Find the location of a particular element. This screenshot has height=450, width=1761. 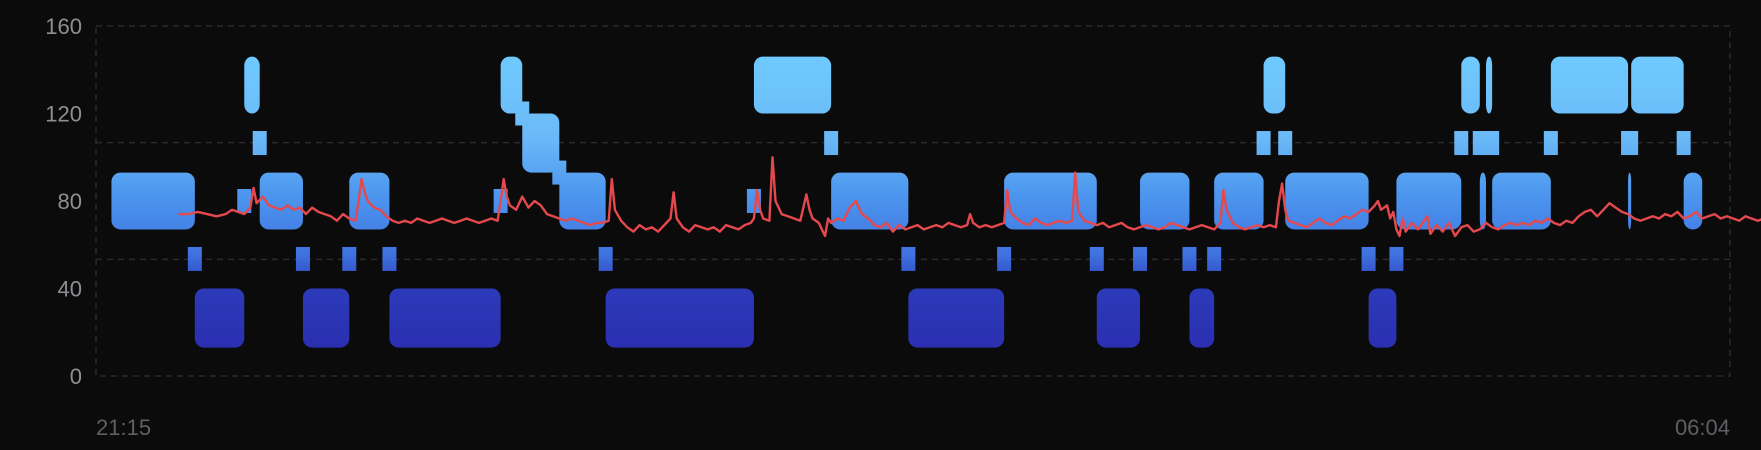

y-tick-label-160: 160 is located at coordinates (63, 26).